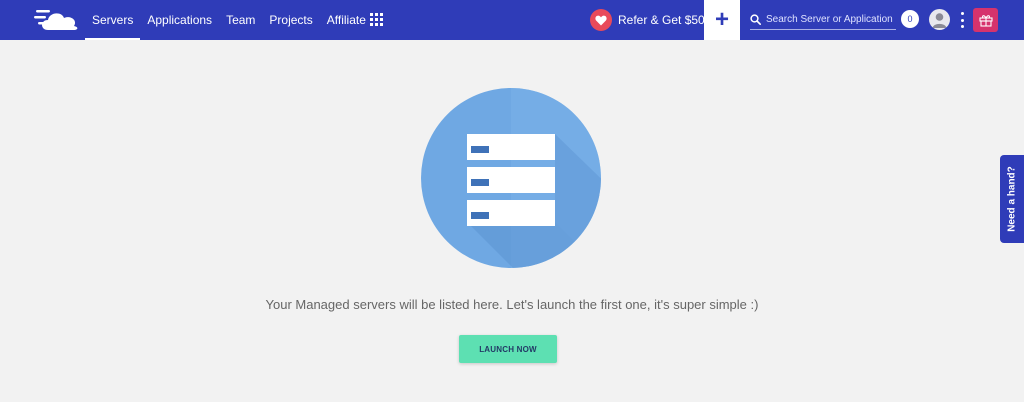  Describe the element at coordinates (346, 20) in the screenshot. I see `nav-affiliate: Affiliate` at that location.